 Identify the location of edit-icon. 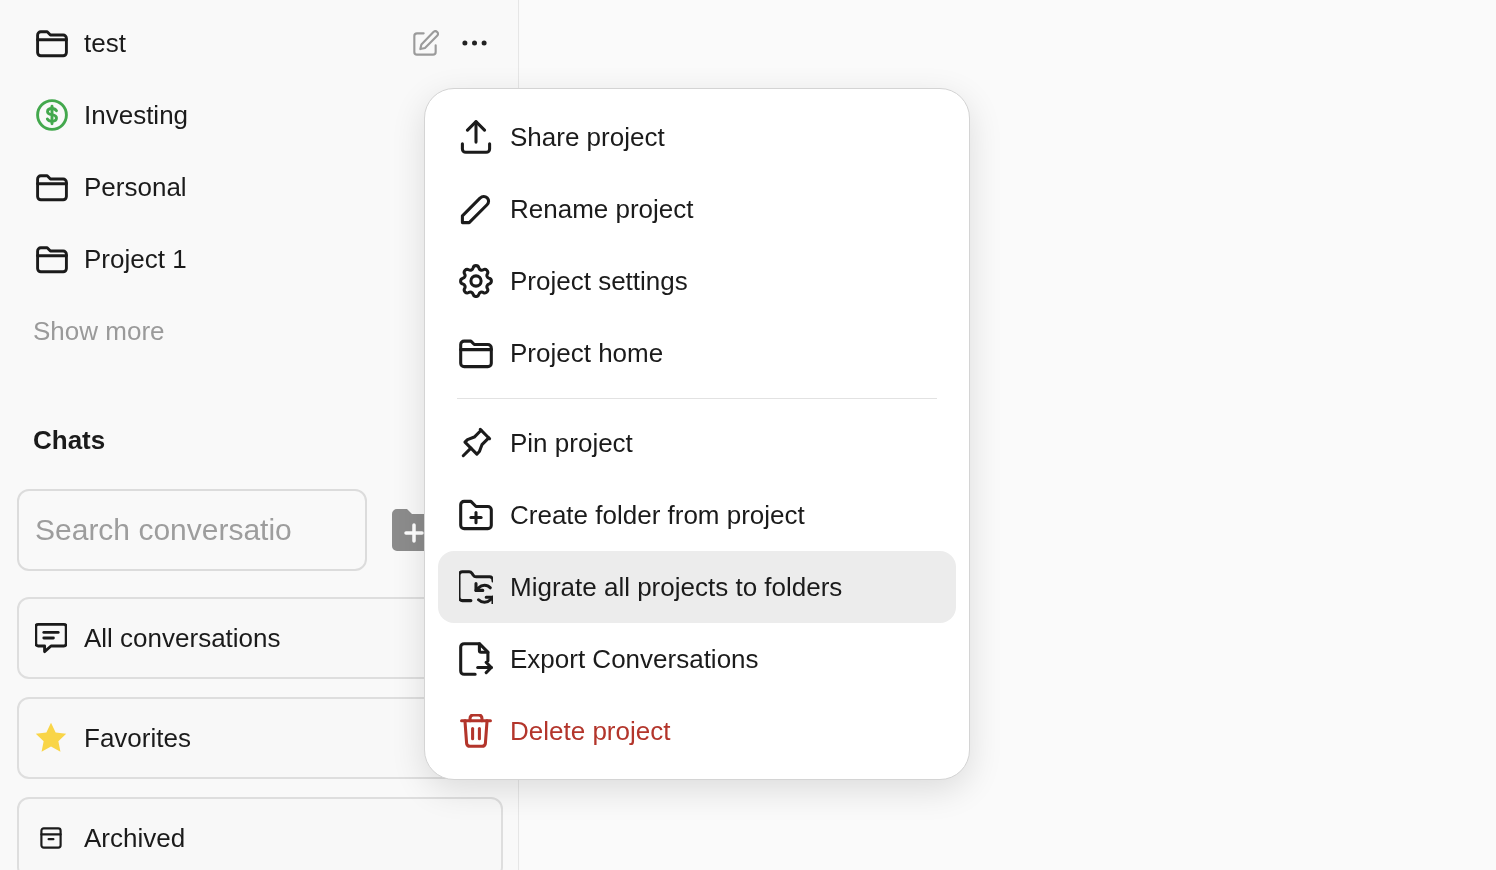
(426, 43).